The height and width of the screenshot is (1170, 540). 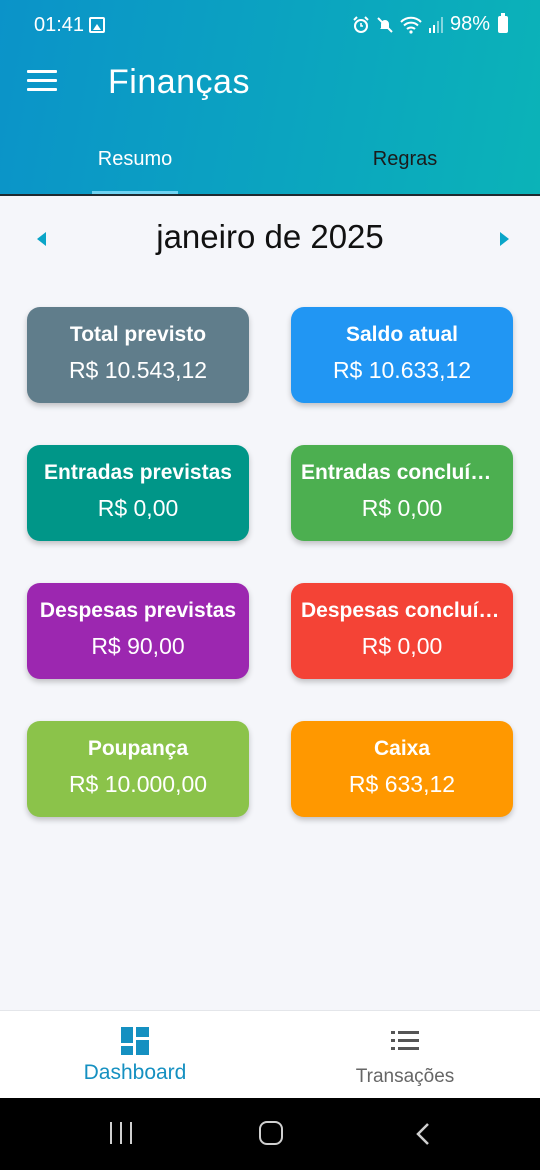 What do you see at coordinates (402, 631) in the screenshot?
I see `card-despesas-concluidas: Despesas concluídas R$ 0,00` at bounding box center [402, 631].